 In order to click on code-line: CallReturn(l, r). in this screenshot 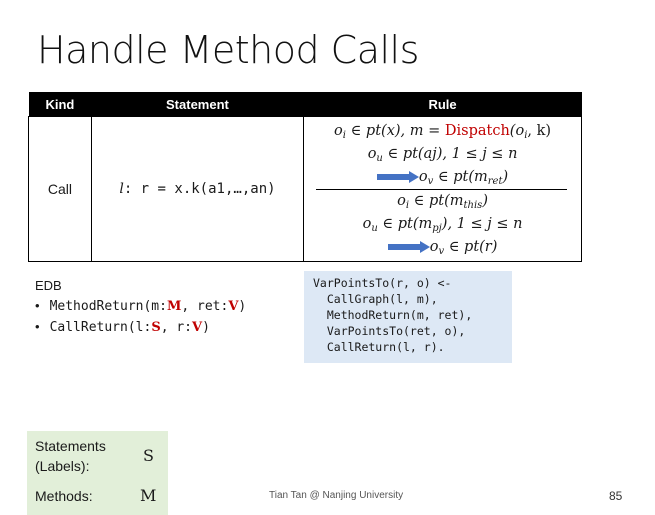, I will do `click(379, 347)`.